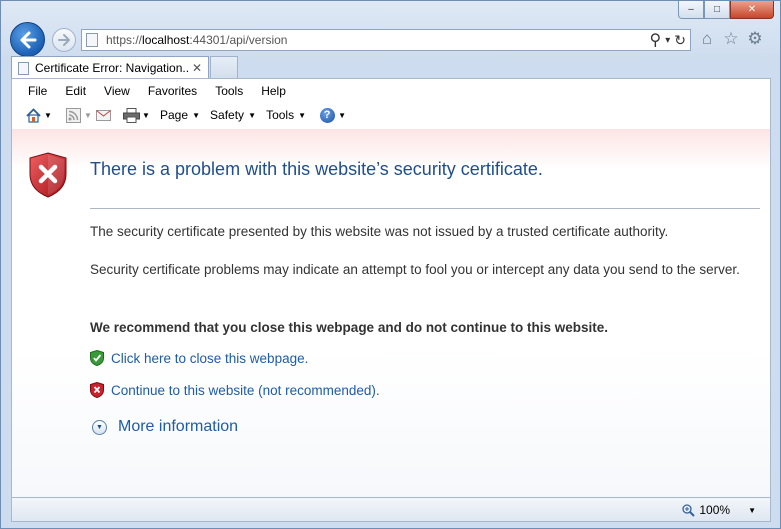 The width and height of the screenshot is (781, 529). I want to click on forward-arrow-icon, so click(64, 40).